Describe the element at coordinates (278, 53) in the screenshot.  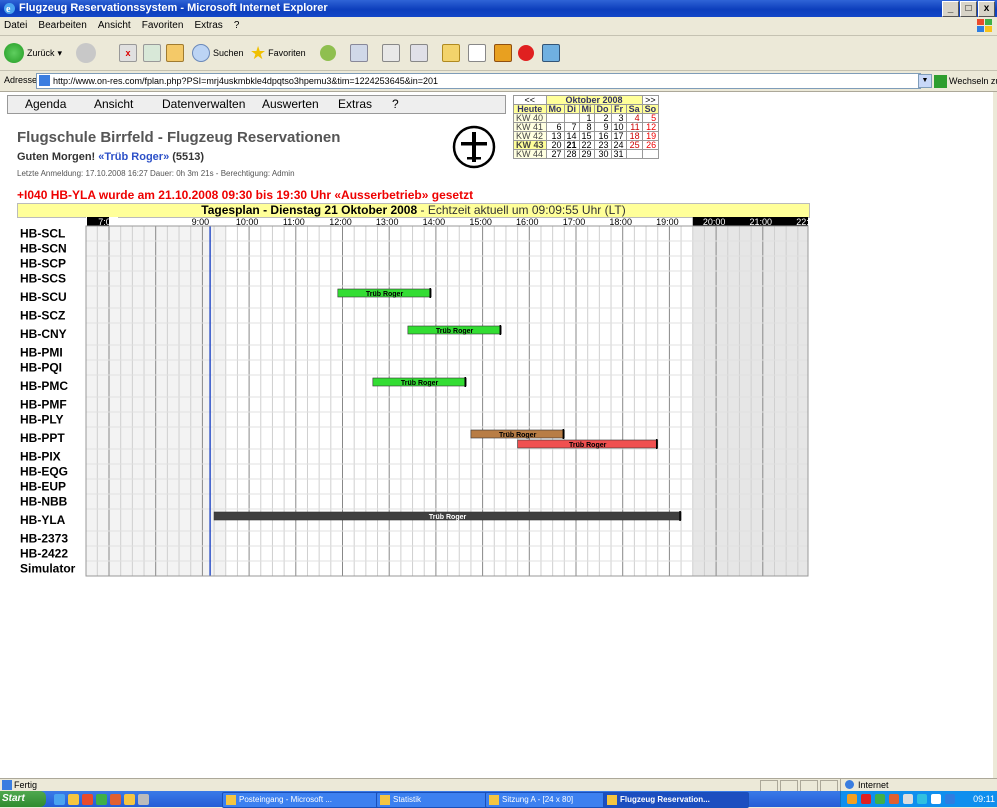
I see `favorites-button: ★ Favoriten` at that location.